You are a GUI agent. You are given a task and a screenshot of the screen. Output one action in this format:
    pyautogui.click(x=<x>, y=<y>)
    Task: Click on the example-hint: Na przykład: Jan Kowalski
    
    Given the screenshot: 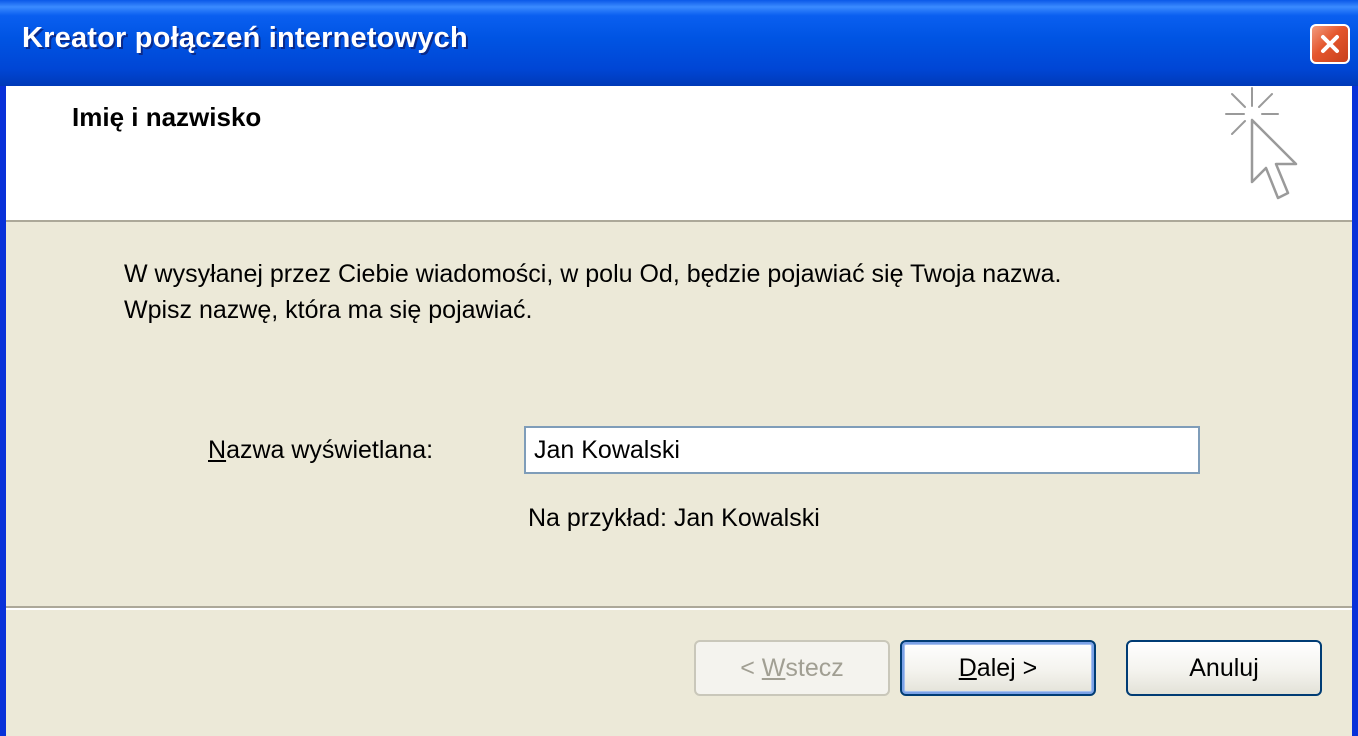 What is the action you would take?
    pyautogui.click(x=674, y=518)
    